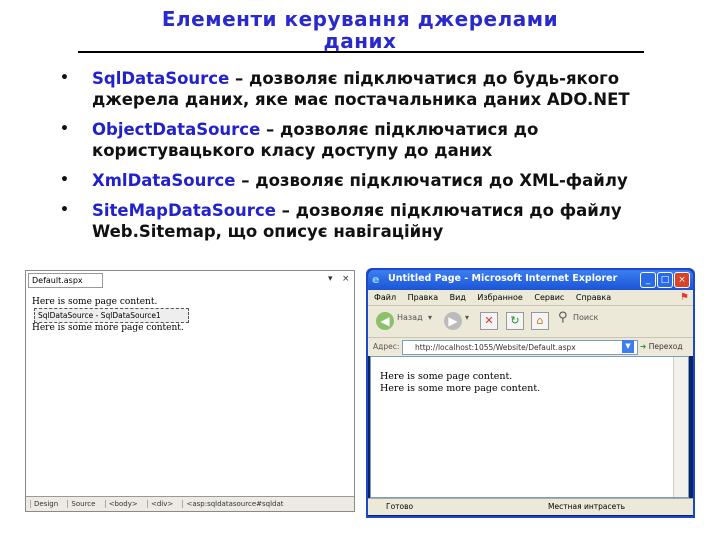  Describe the element at coordinates (164, 180) in the screenshot. I see `bullet-term: XmlDataSource` at that location.